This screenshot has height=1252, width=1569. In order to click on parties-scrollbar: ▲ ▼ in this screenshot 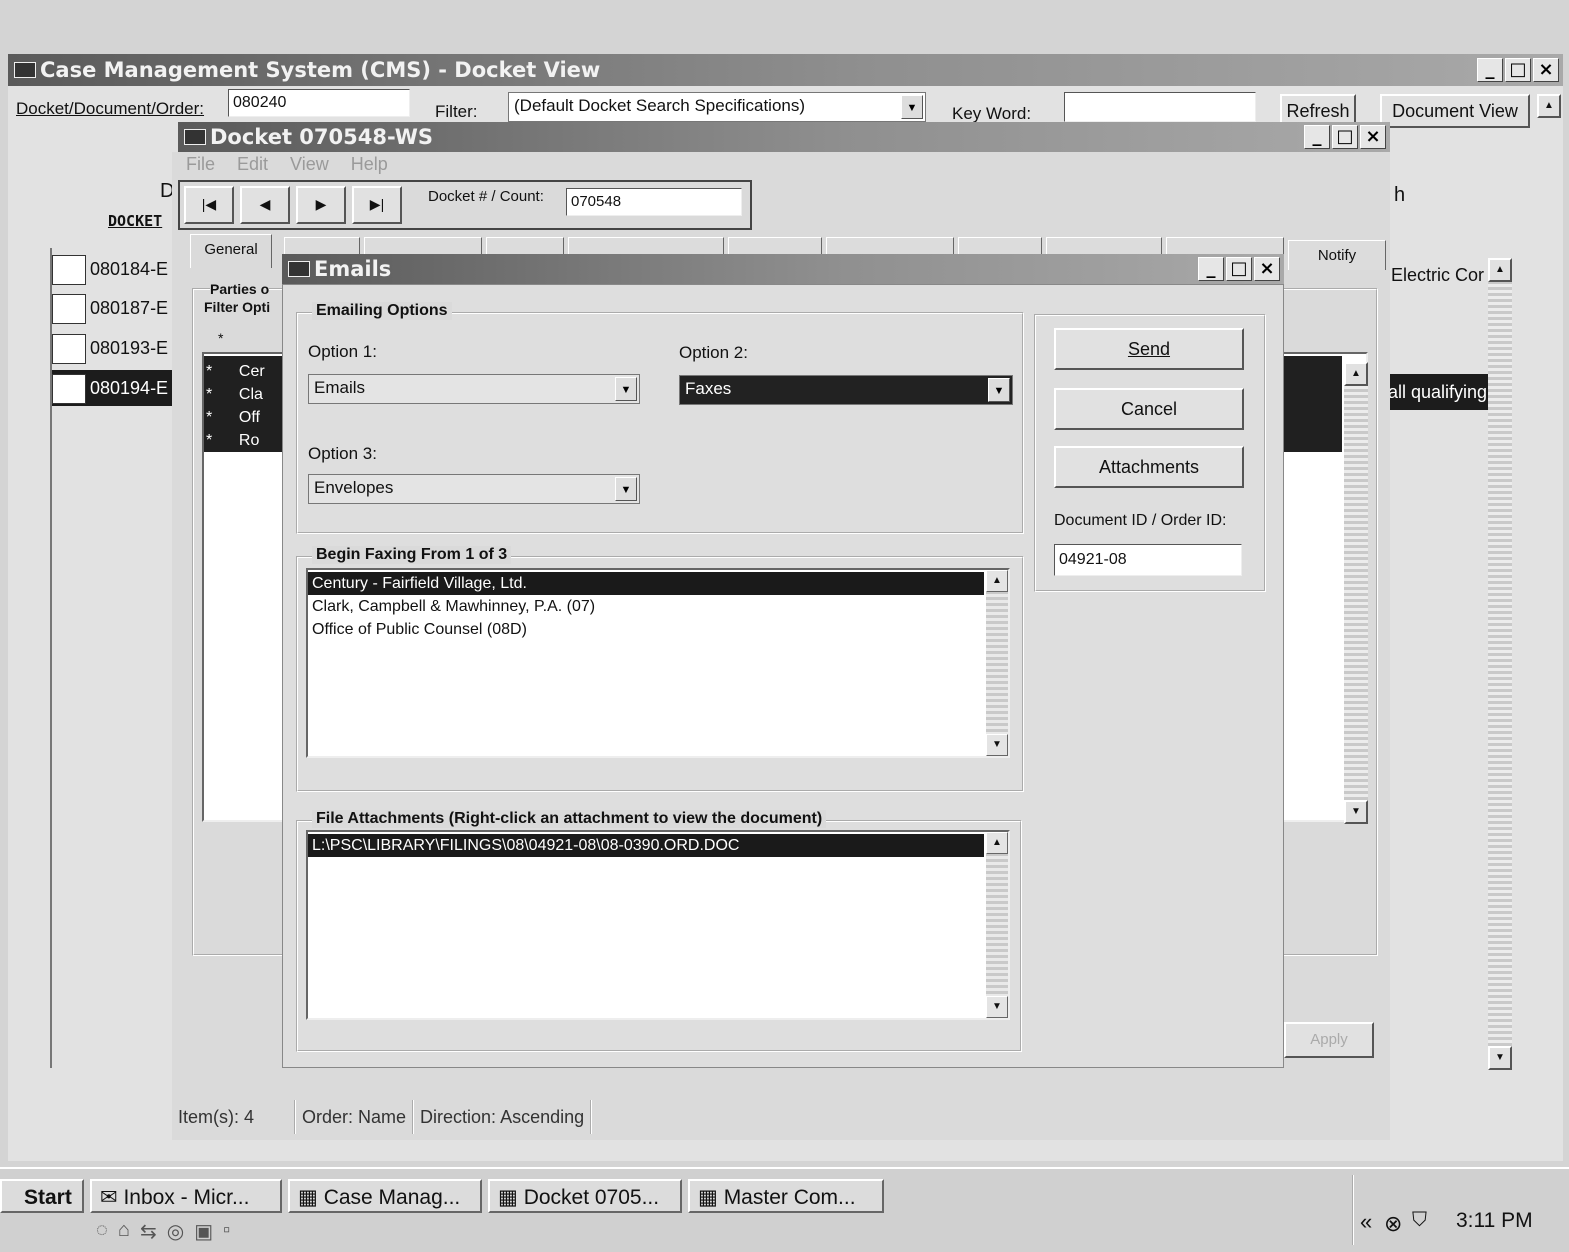, I will do `click(1356, 593)`.